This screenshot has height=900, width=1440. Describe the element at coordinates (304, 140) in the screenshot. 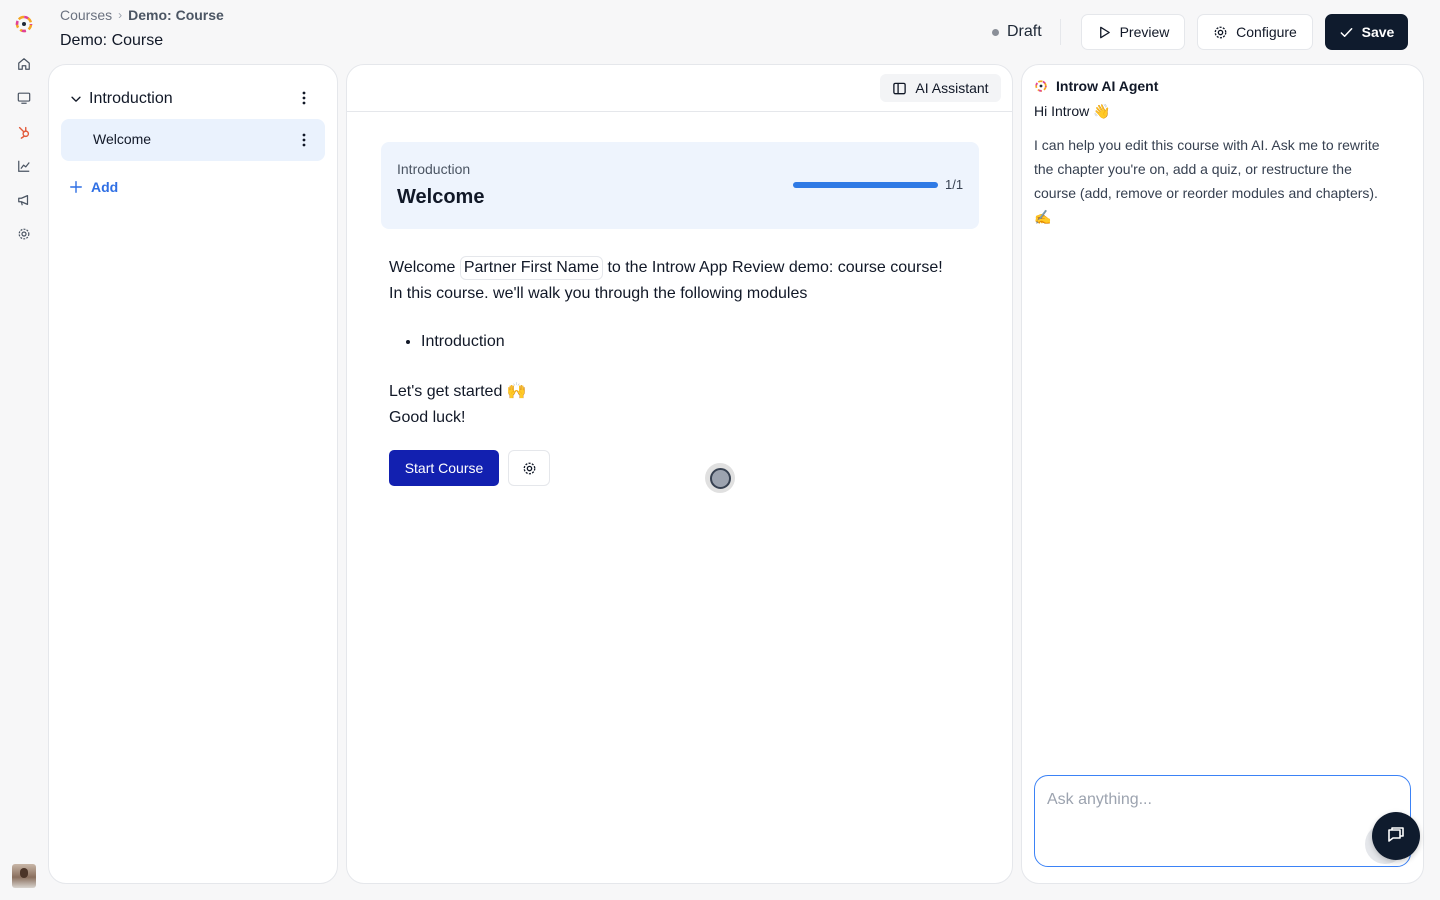

I see `chapter-menu-icon` at that location.